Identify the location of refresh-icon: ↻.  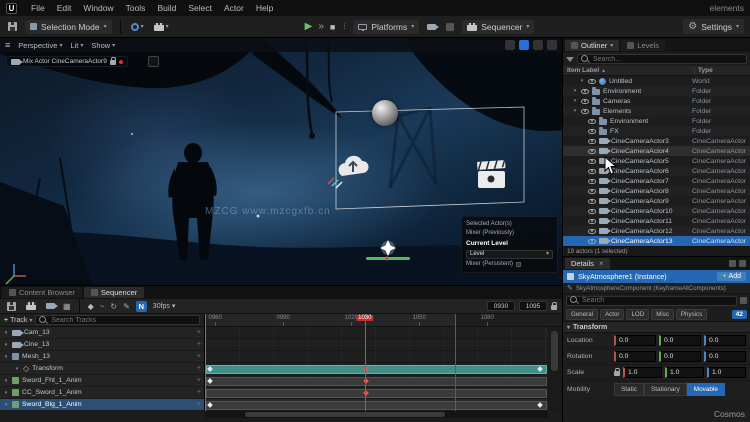
(113, 306).